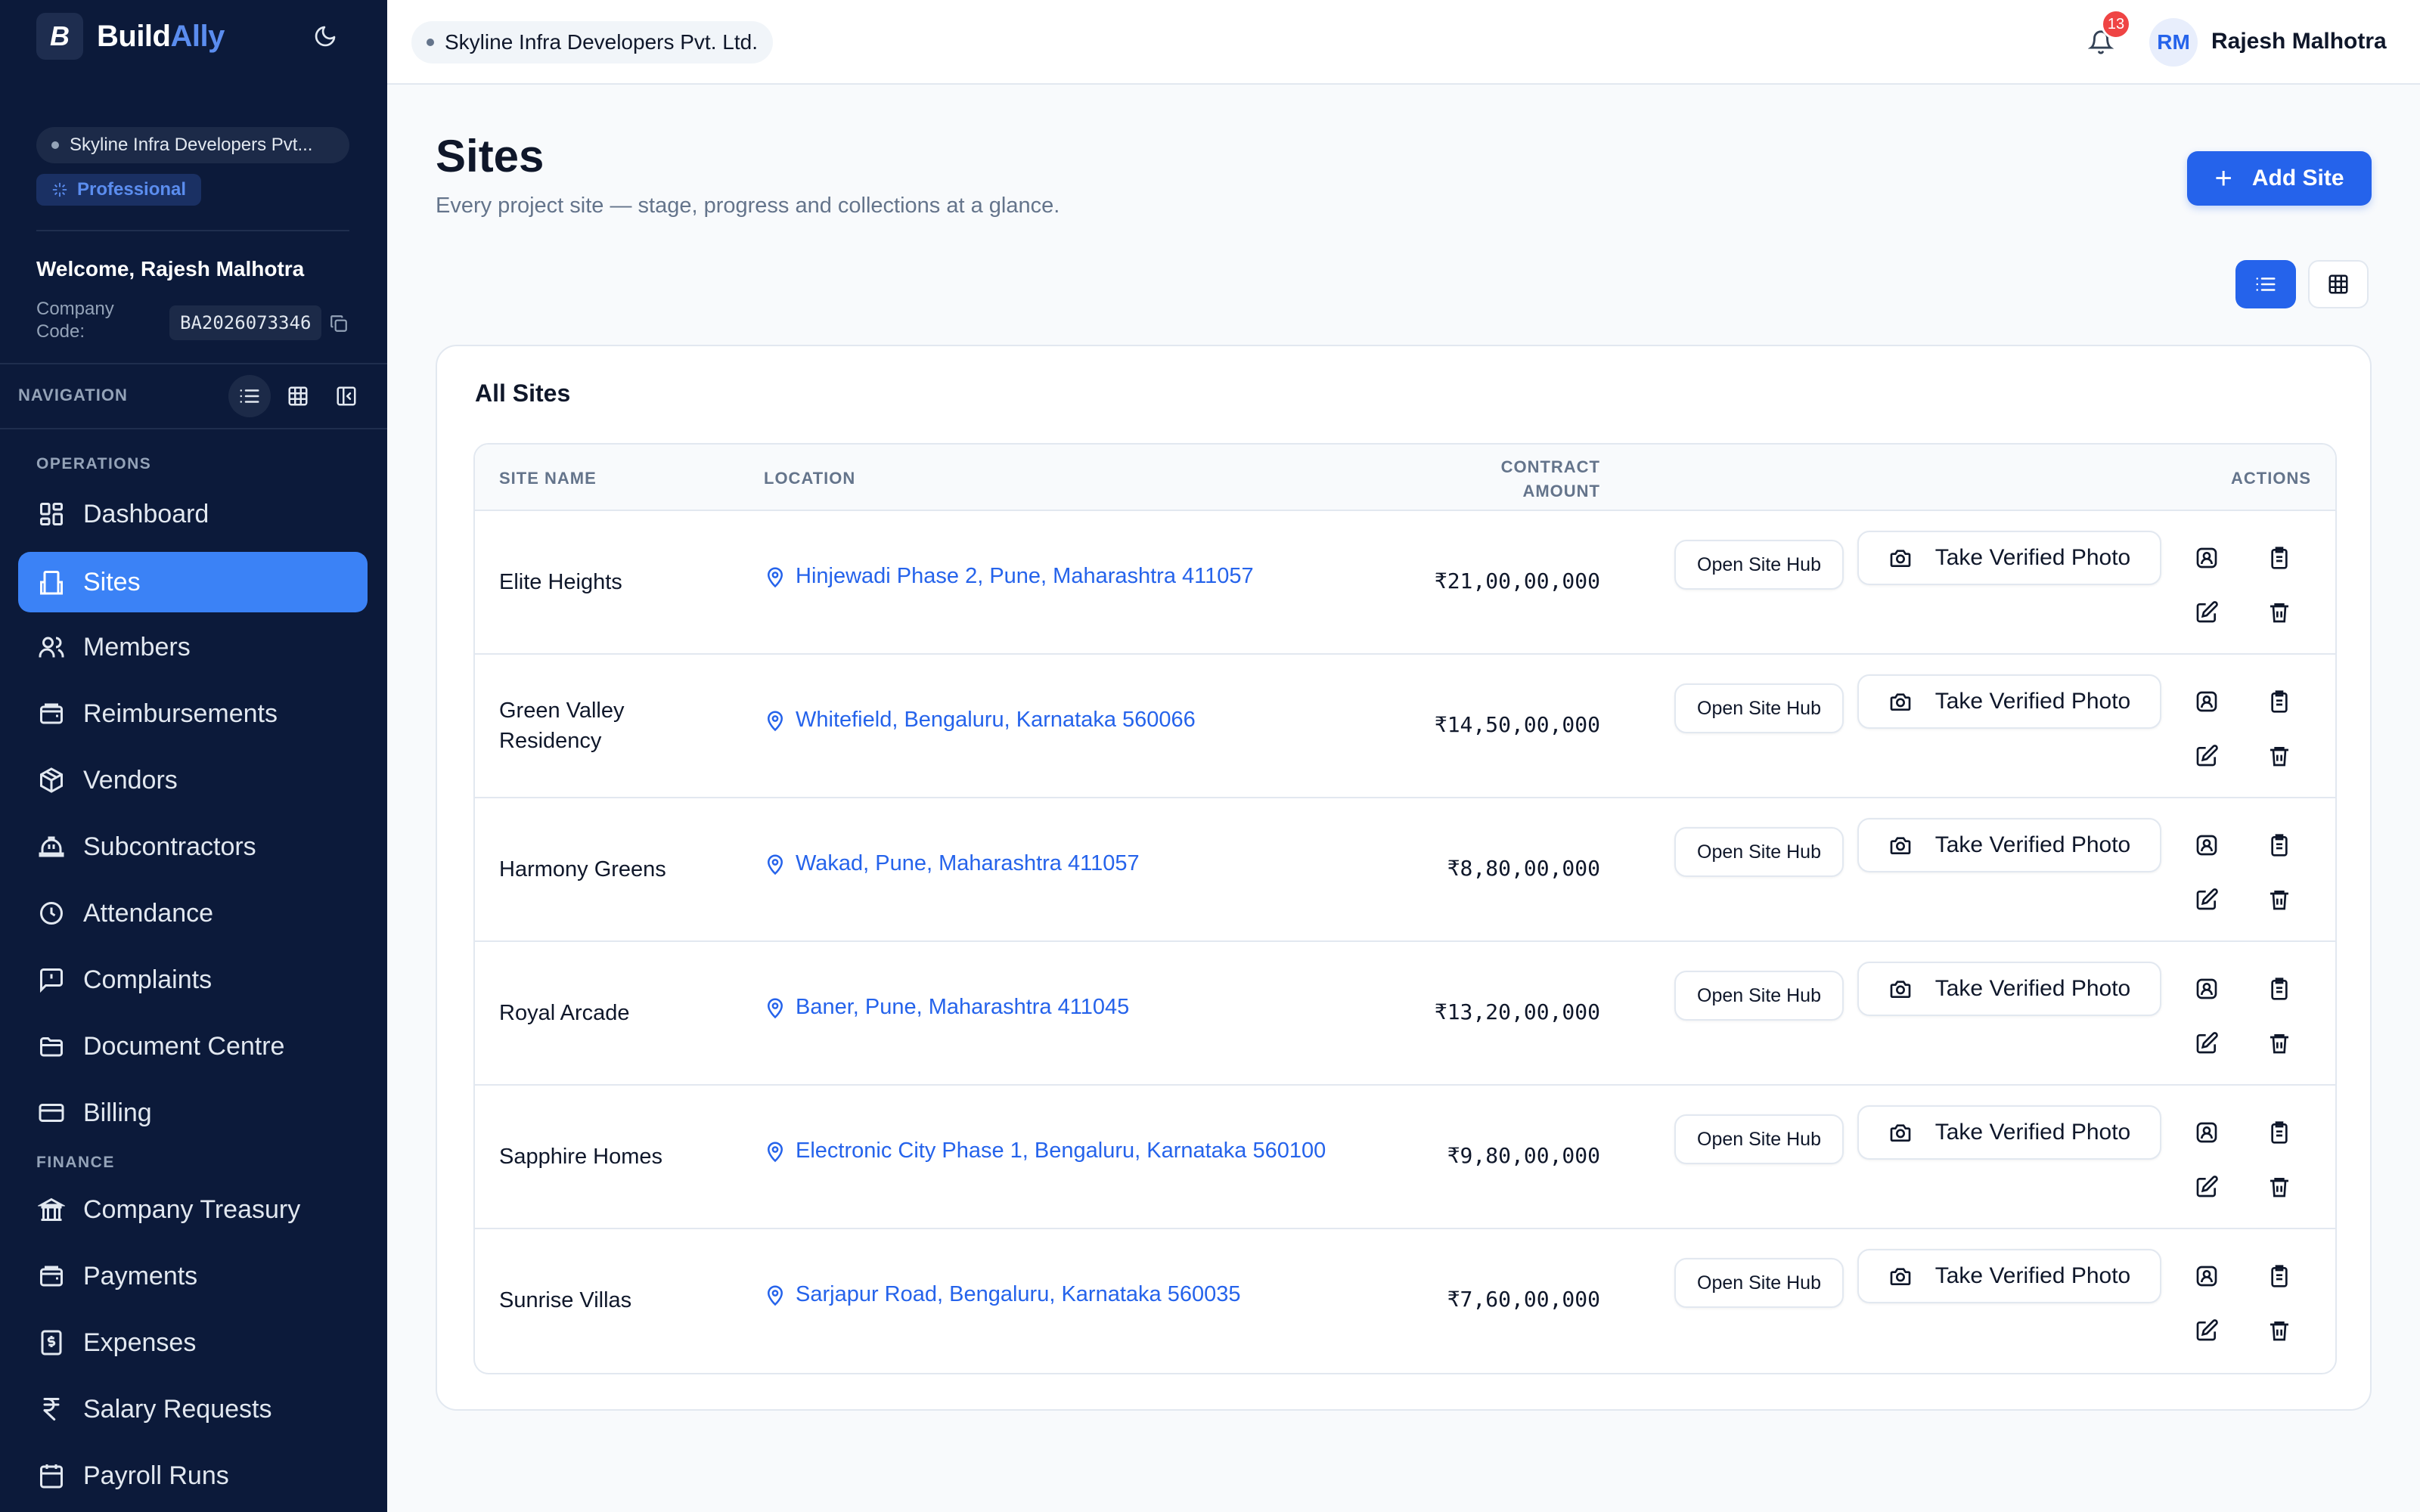 The image size is (2420, 1512). Describe the element at coordinates (51, 1343) in the screenshot. I see `receipt-icon` at that location.